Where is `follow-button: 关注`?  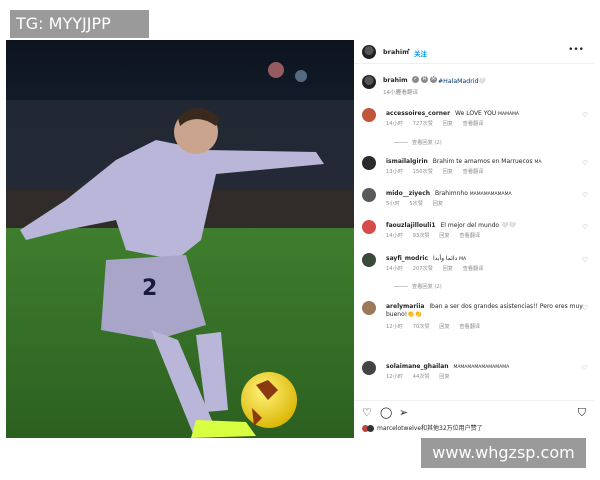
follow-button: 关注 is located at coordinates (420, 53).